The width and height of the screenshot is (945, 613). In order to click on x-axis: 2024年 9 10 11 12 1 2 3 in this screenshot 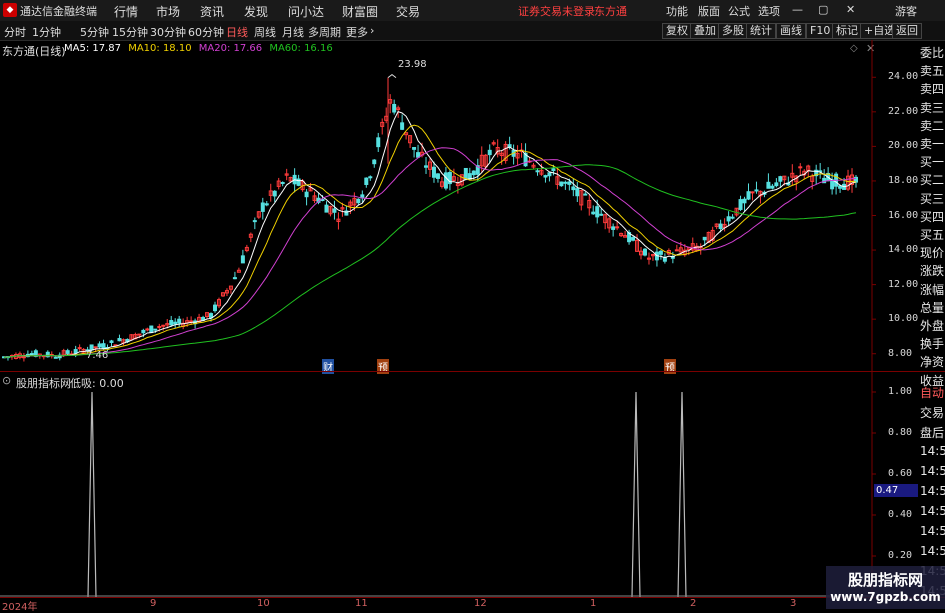, I will do `click(472, 605)`.